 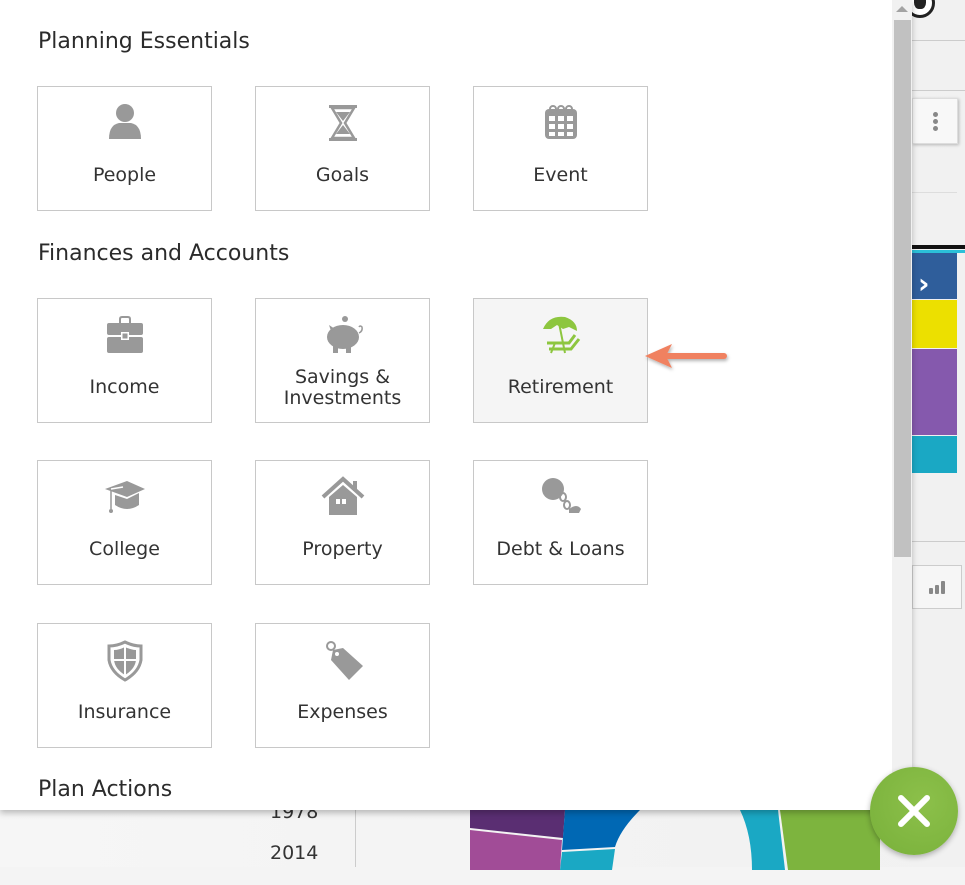 What do you see at coordinates (902, 288) in the screenshot?
I see `panel-scrollbar-thumb` at bounding box center [902, 288].